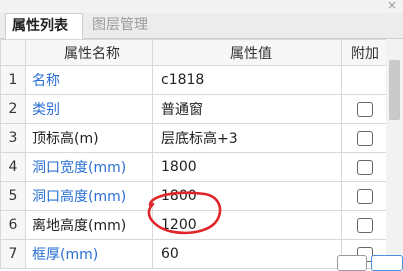 Image resolution: width=403 pixels, height=271 pixels. I want to click on scrollbar-thumb, so click(394, 90).